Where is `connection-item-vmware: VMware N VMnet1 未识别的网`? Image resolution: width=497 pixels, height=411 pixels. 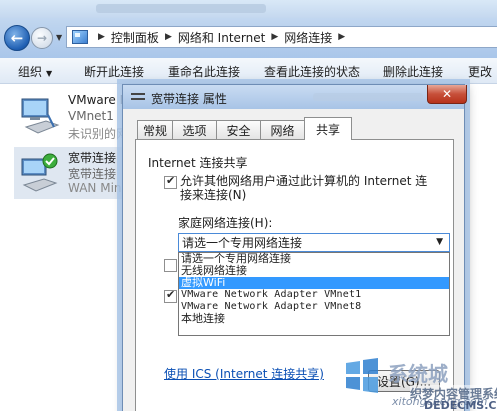 connection-item-vmware: VMware N VMnet1 未识别的网 is located at coordinates (74, 117).